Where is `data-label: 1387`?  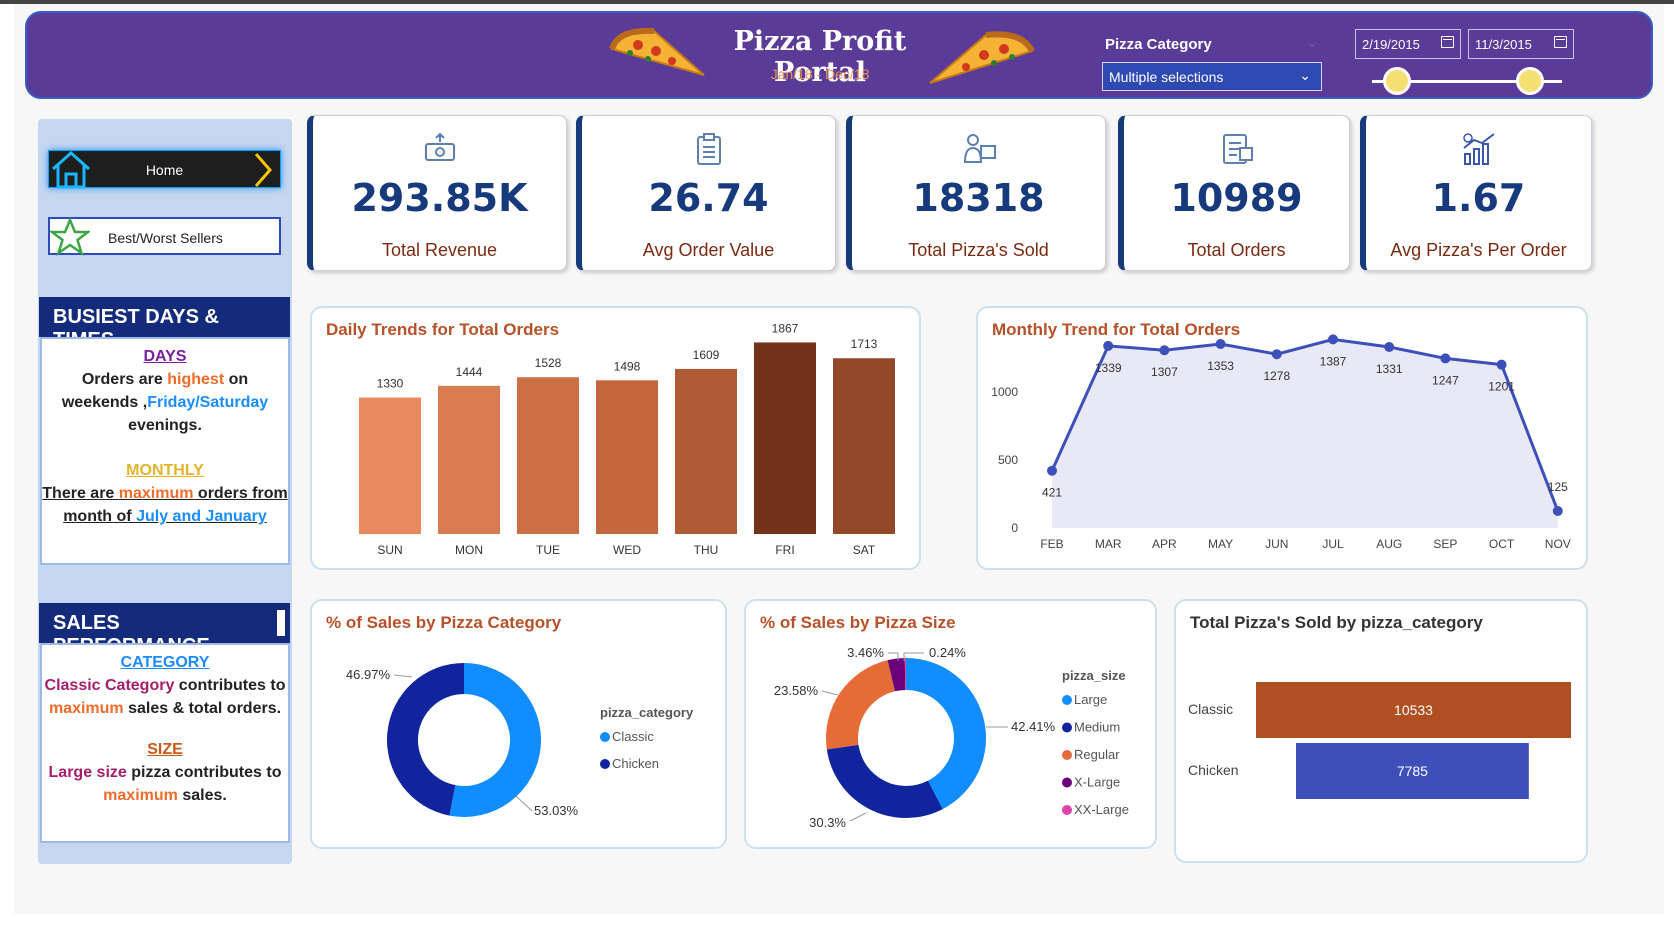
data-label: 1387 is located at coordinates (1333, 361).